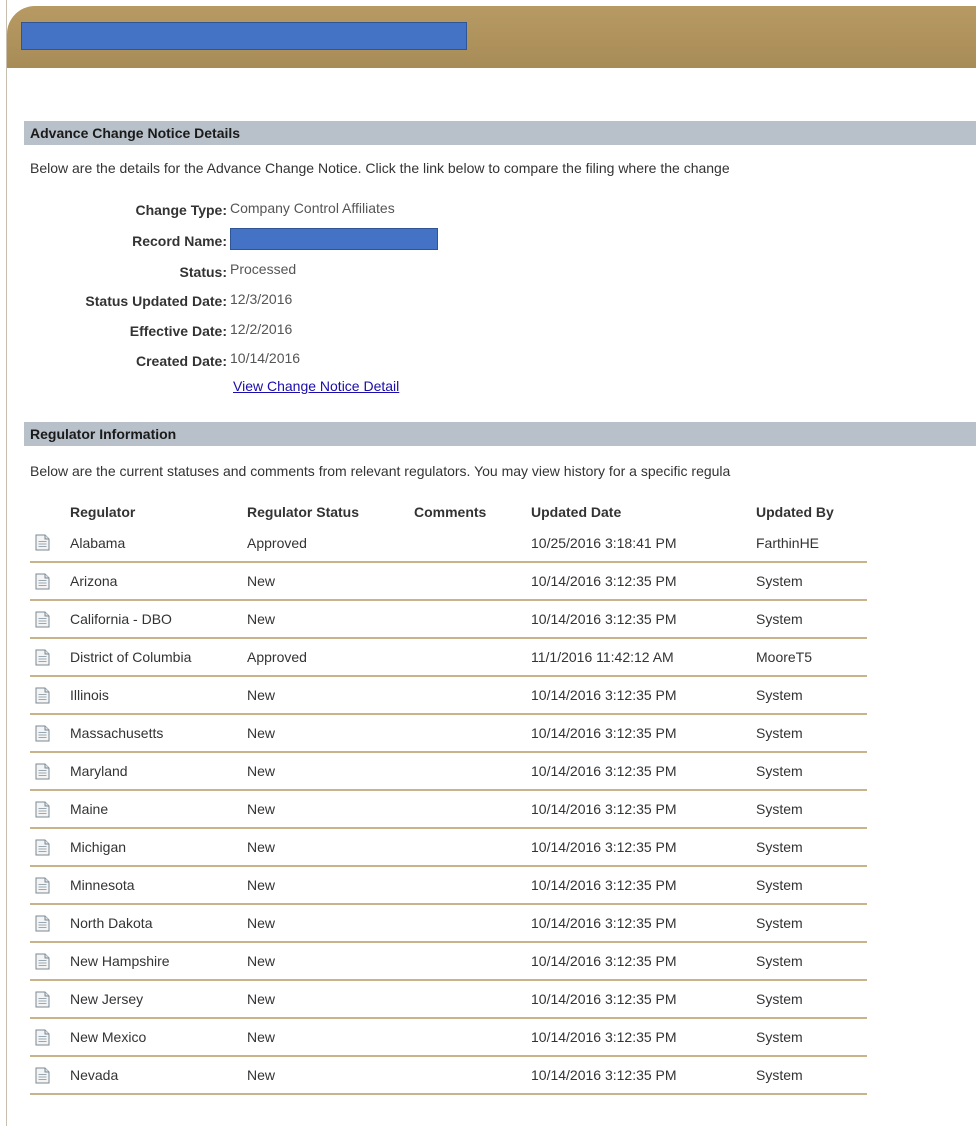 The height and width of the screenshot is (1126, 976). Describe the element at coordinates (265, 358) in the screenshot. I see `created-date-value: 10/14/2016` at that location.